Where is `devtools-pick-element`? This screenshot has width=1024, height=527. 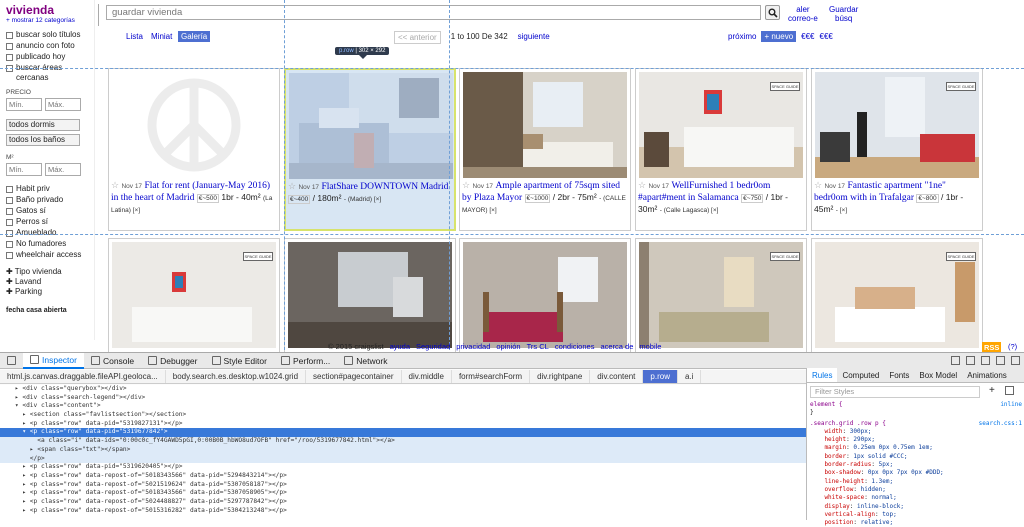 devtools-pick-element is located at coordinates (11, 361).